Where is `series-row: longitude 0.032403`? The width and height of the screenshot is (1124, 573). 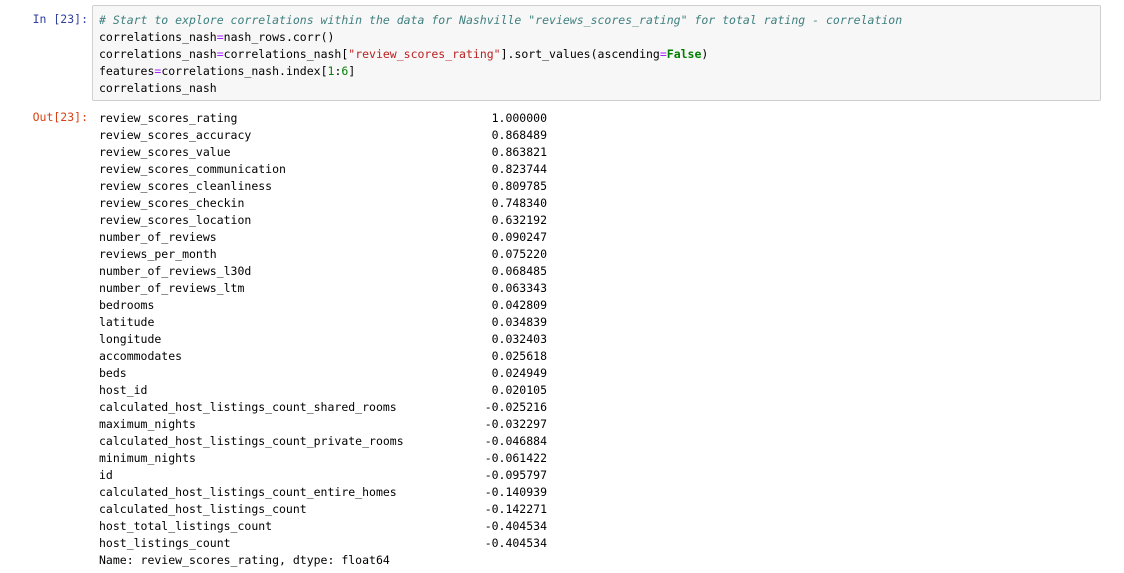 series-row: longitude 0.032403 is located at coordinates (449, 339).